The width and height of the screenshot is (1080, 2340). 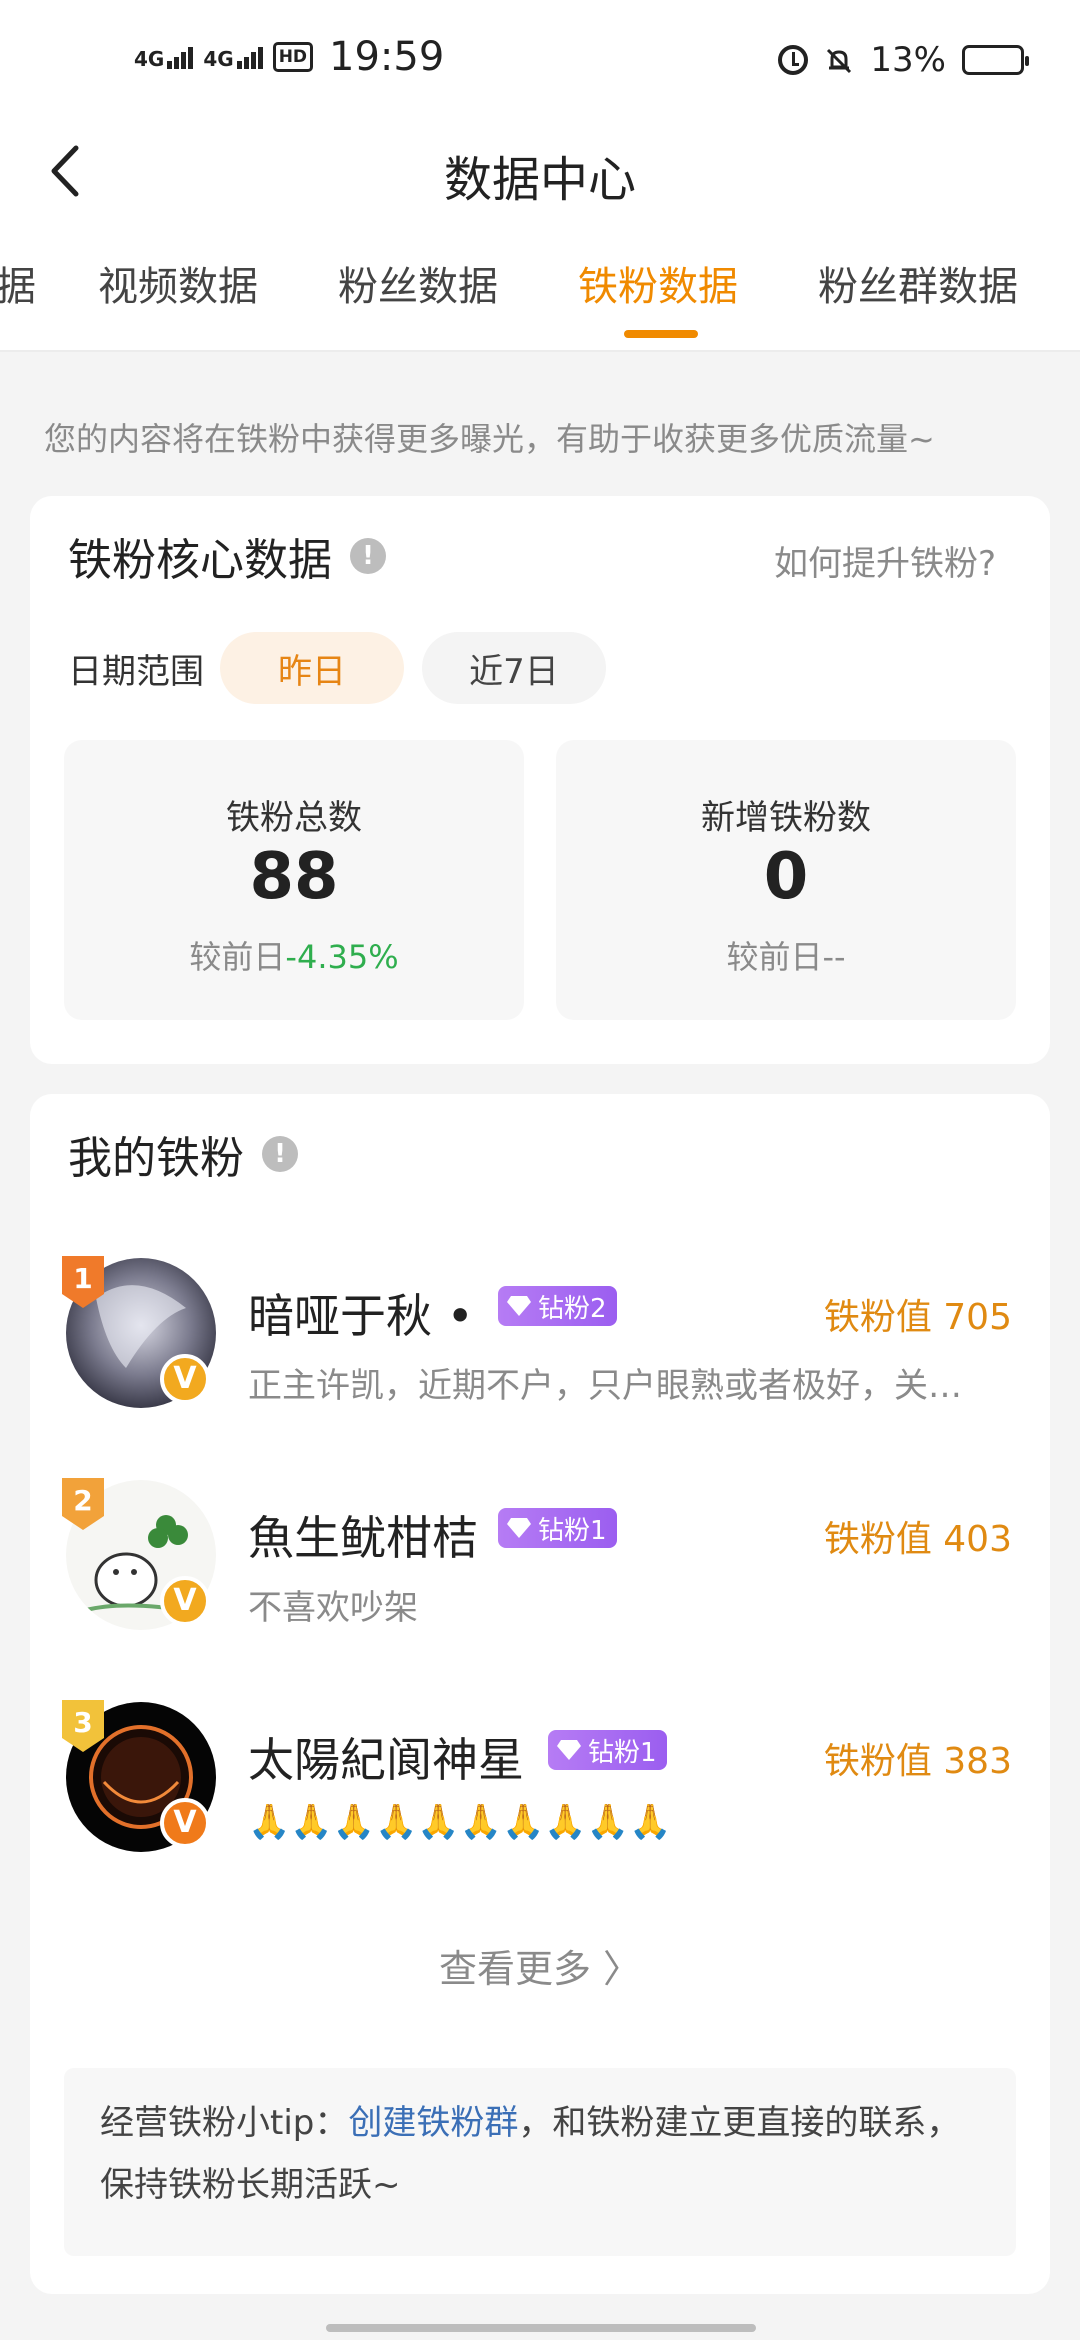 I want to click on badge-label: 钻粉2, so click(x=572, y=1308).